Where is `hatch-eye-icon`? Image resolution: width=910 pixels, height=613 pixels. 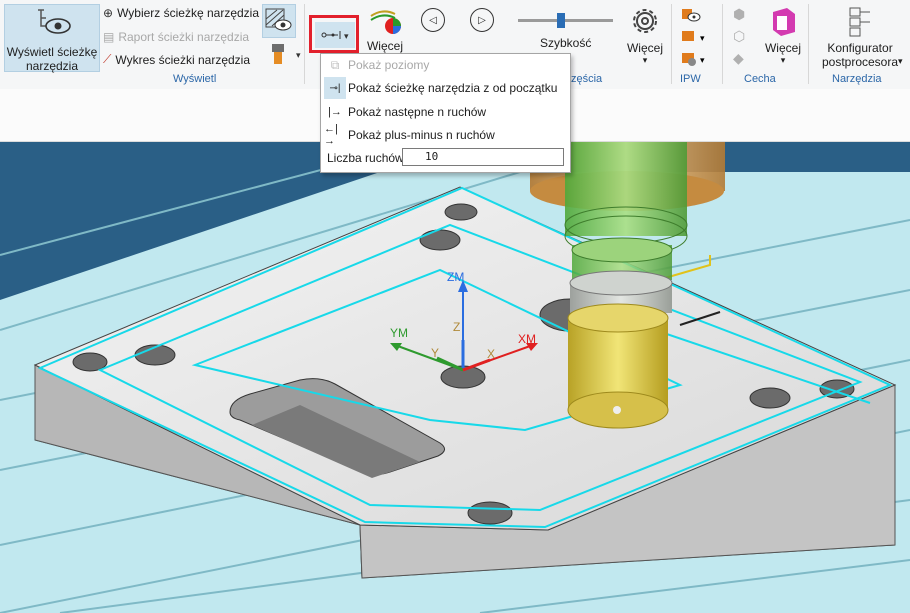 hatch-eye-icon is located at coordinates (278, 19).